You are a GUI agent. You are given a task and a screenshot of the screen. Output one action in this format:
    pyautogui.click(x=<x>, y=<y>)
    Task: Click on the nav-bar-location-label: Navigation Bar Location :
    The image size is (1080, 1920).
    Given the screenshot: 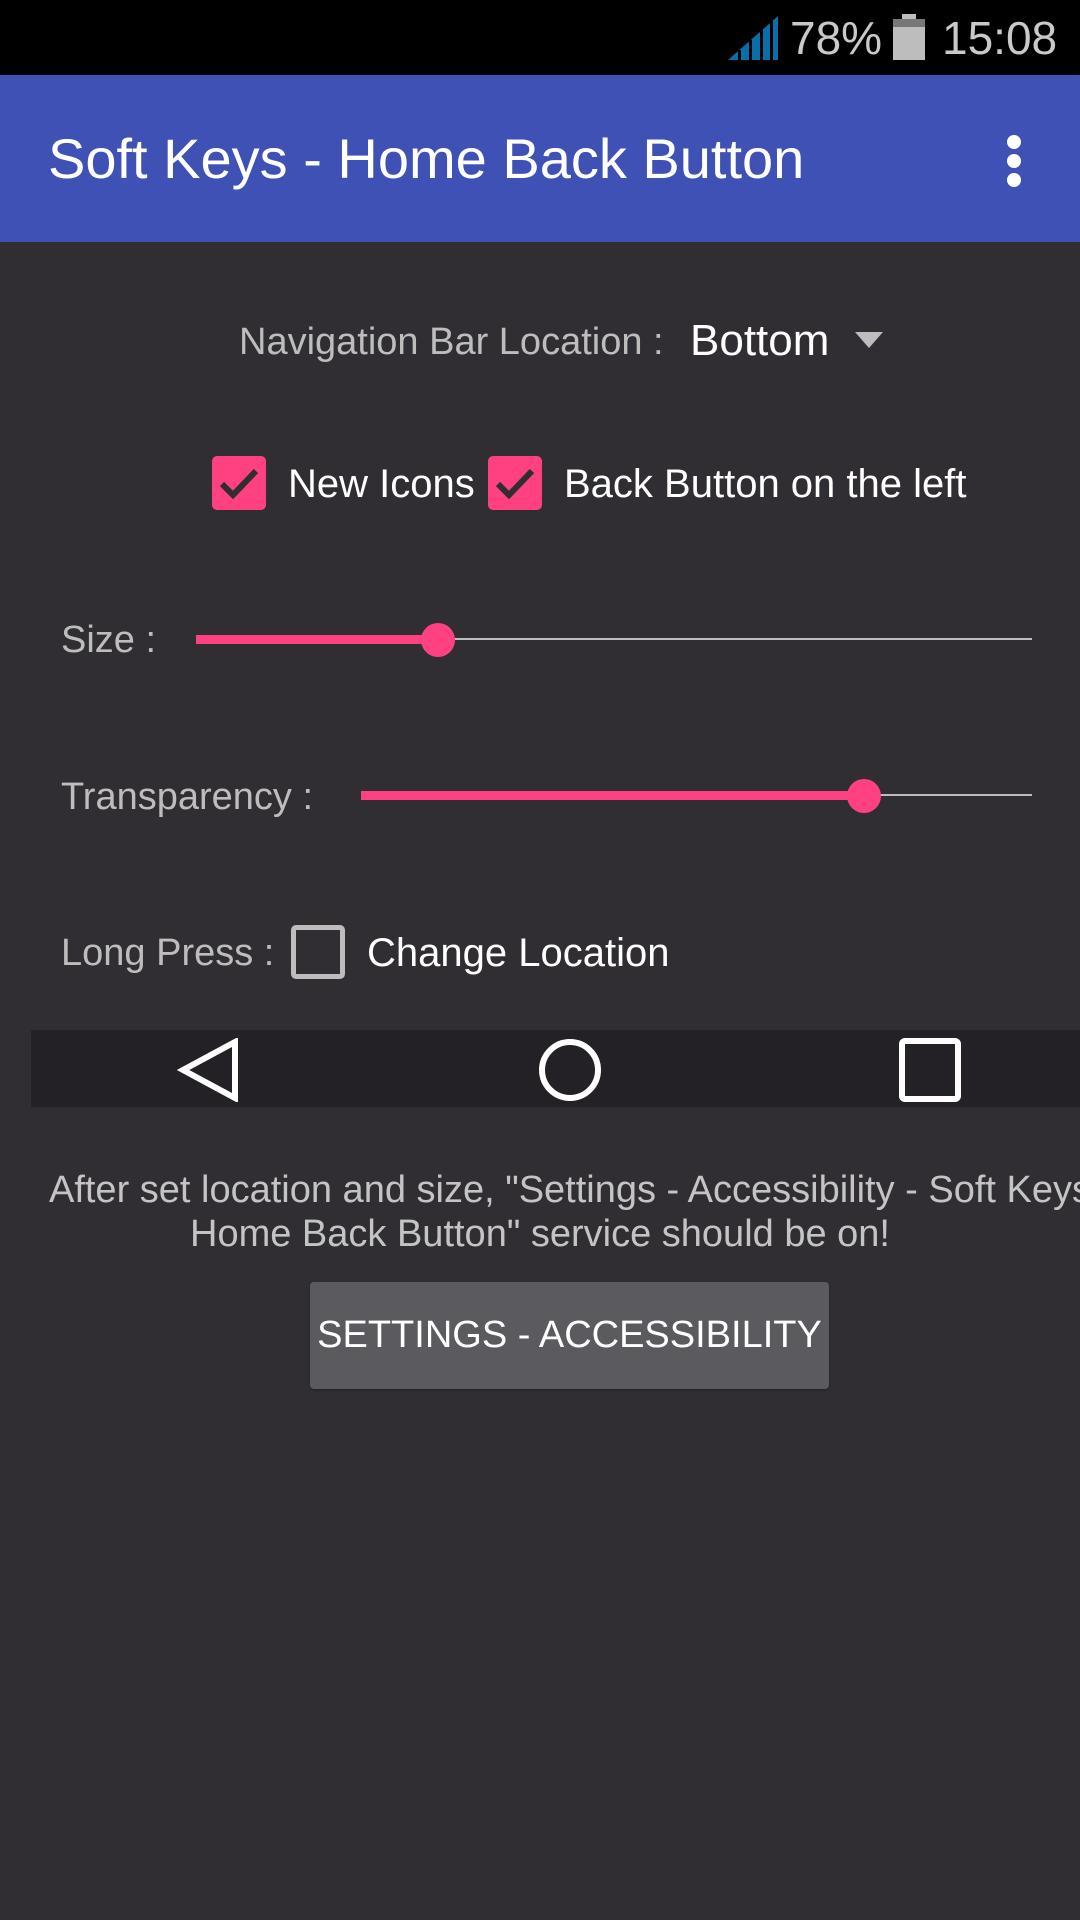 What is the action you would take?
    pyautogui.click(x=451, y=342)
    